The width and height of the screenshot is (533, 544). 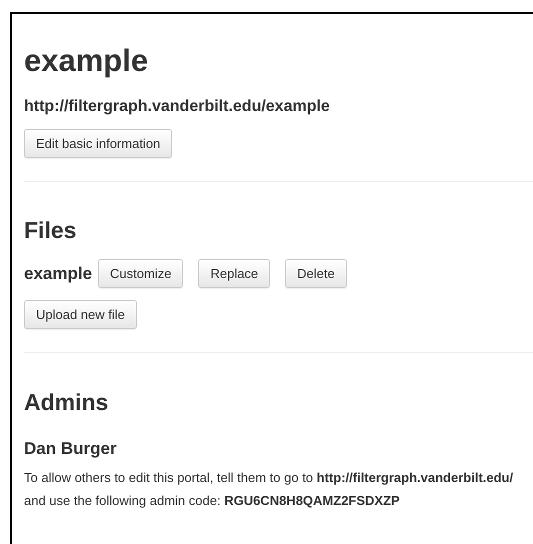 What do you see at coordinates (58, 274) in the screenshot?
I see `file-name: example` at bounding box center [58, 274].